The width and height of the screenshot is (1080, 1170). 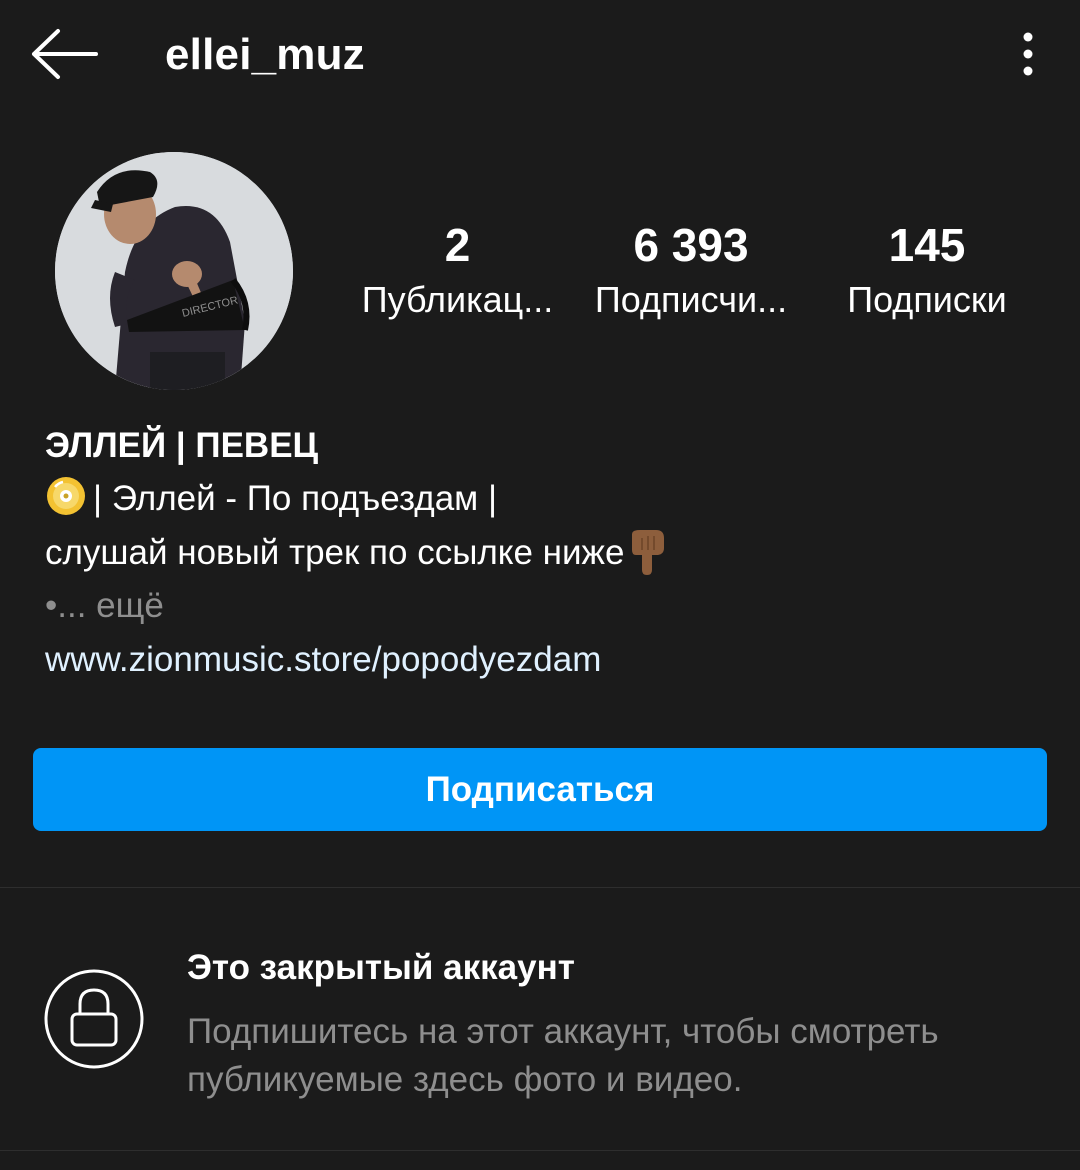 I want to click on arrow-left-icon, so click(x=65, y=54).